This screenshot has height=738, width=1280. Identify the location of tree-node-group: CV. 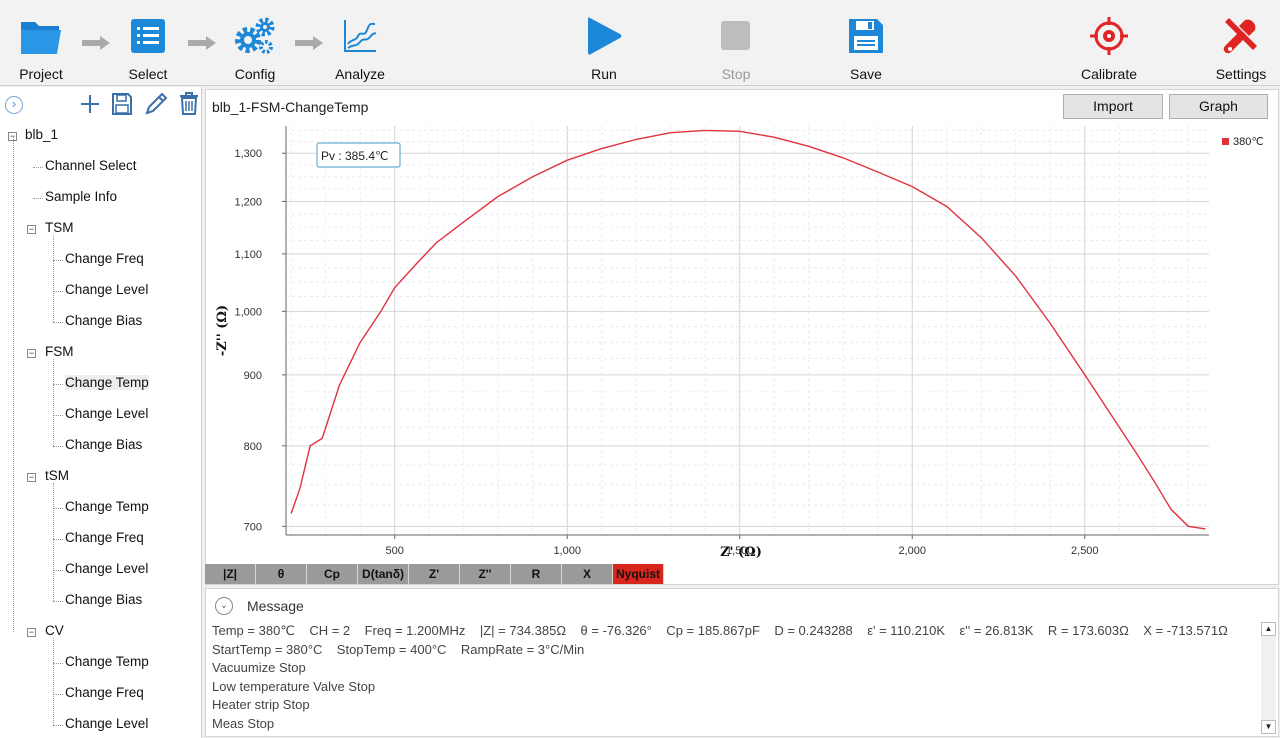
(54, 630).